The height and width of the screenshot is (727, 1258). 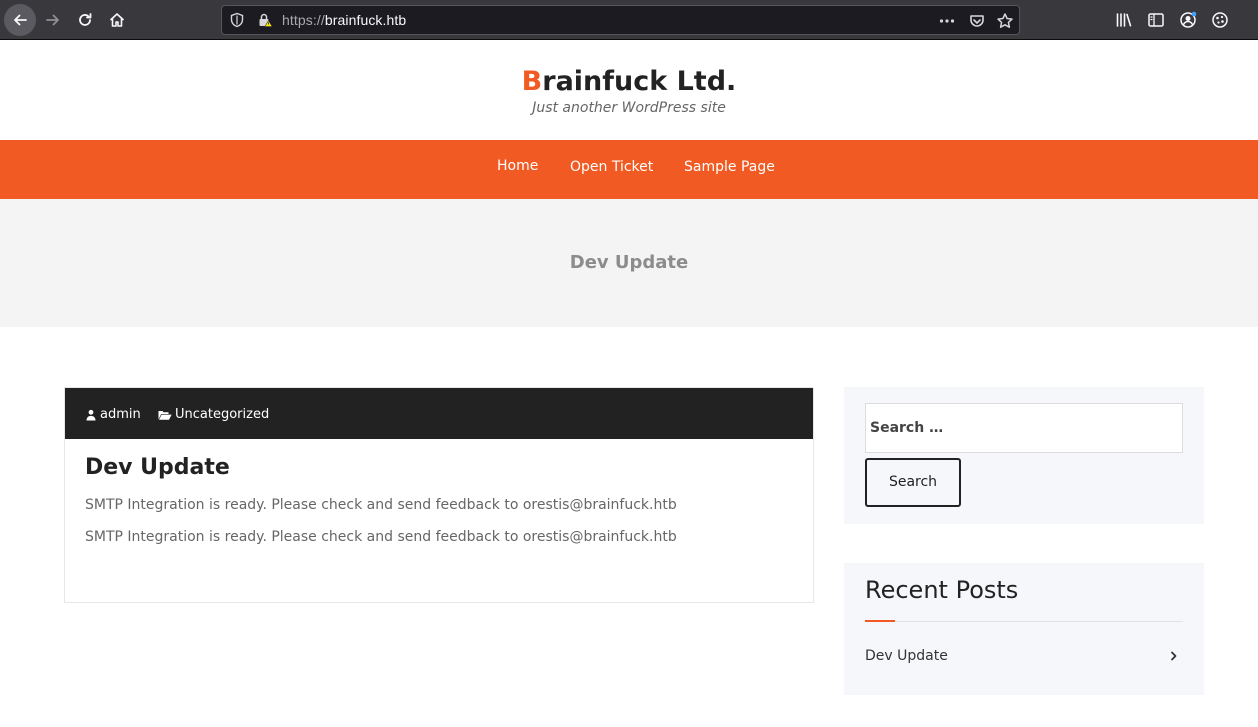 What do you see at coordinates (265, 20) in the screenshot?
I see `insecure-lock-icon` at bounding box center [265, 20].